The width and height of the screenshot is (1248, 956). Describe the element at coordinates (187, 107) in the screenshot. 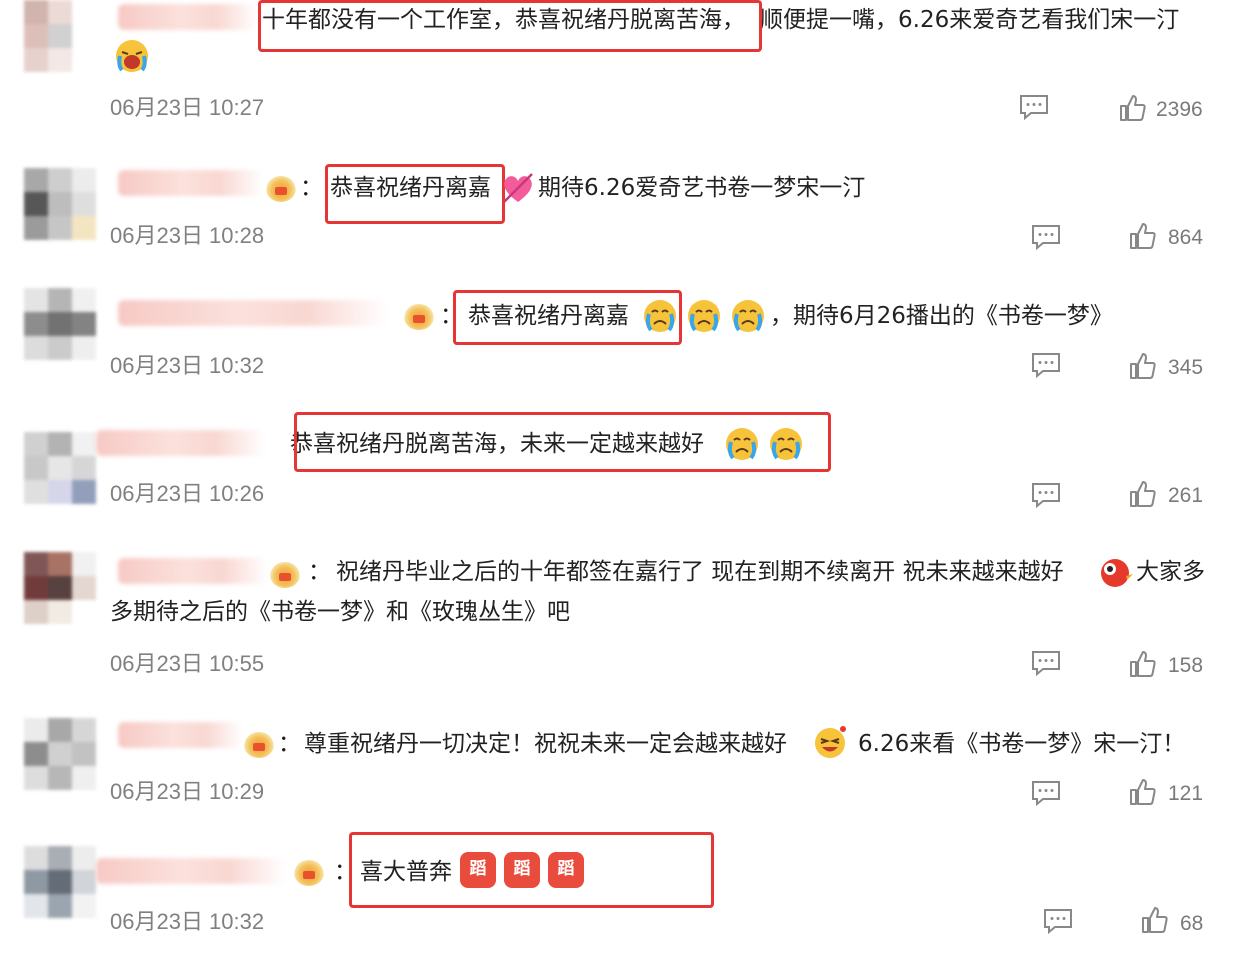

I see `comment-timestamp: 06月23日 10:27` at that location.